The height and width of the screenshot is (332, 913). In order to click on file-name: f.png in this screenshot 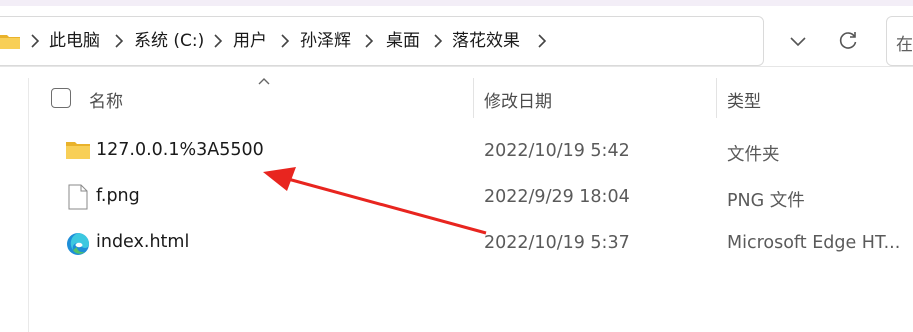, I will do `click(118, 196)`.